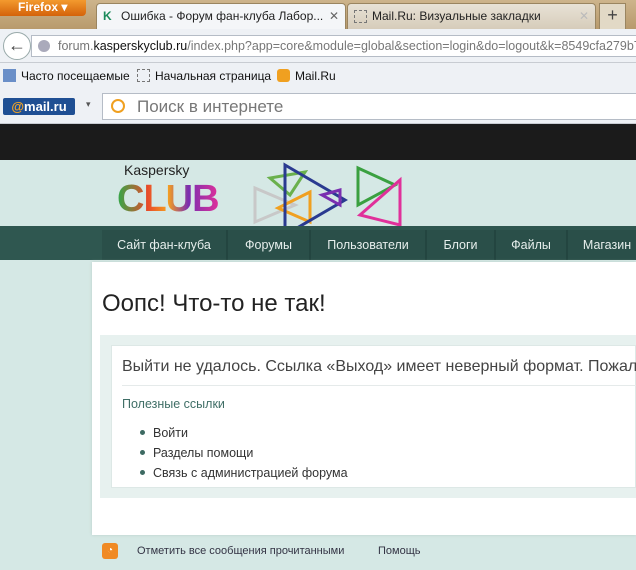 The width and height of the screenshot is (636, 570). What do you see at coordinates (369, 245) in the screenshot?
I see `nav-users: Пользователи` at bounding box center [369, 245].